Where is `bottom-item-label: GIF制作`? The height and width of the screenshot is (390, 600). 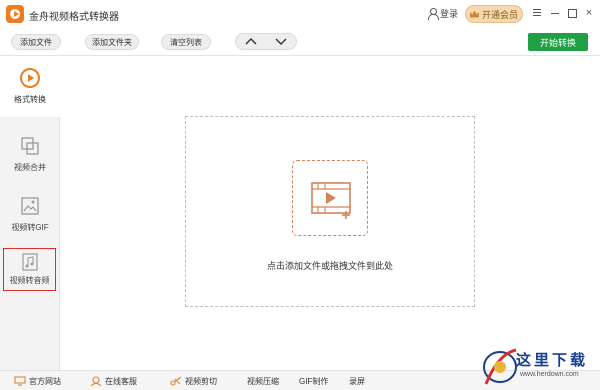
bottom-item-label: GIF制作 is located at coordinates (314, 381).